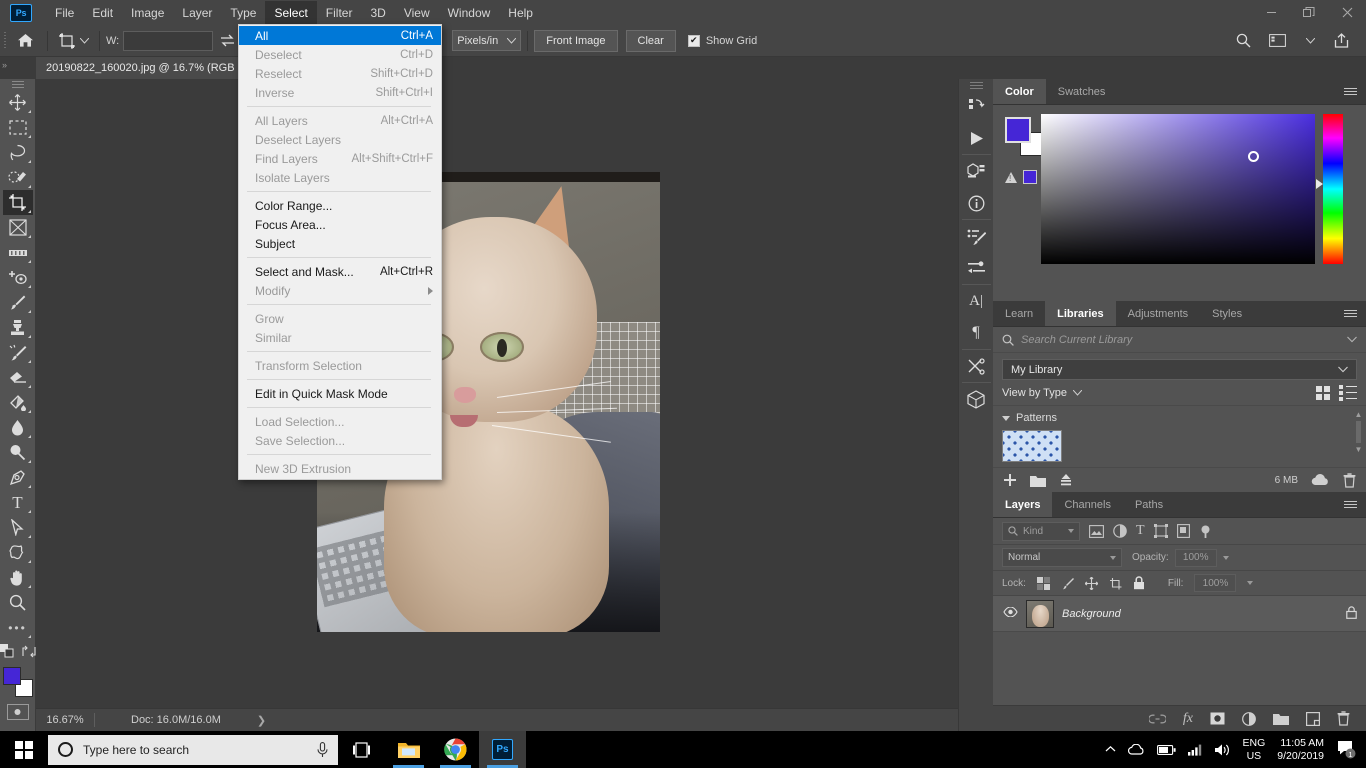 The height and width of the screenshot is (768, 1366). I want to click on layer-style-fx-icon: fx, so click(1188, 719).